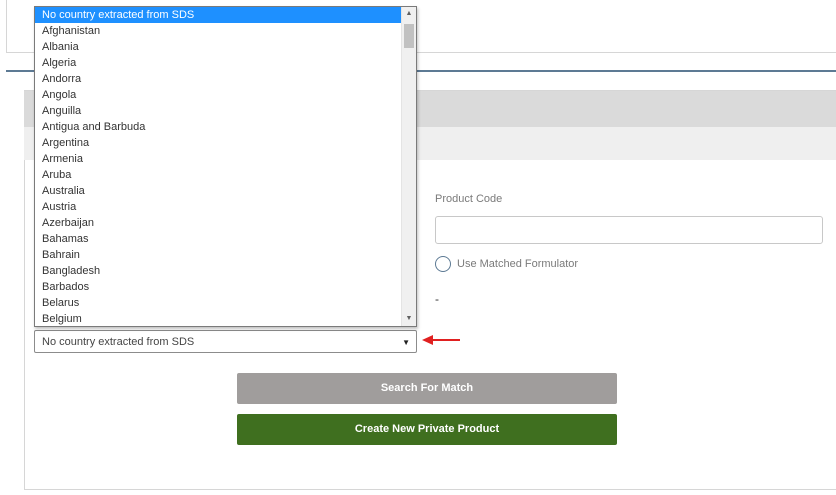  What do you see at coordinates (218, 223) in the screenshot?
I see `country-option: Azerbaijan` at bounding box center [218, 223].